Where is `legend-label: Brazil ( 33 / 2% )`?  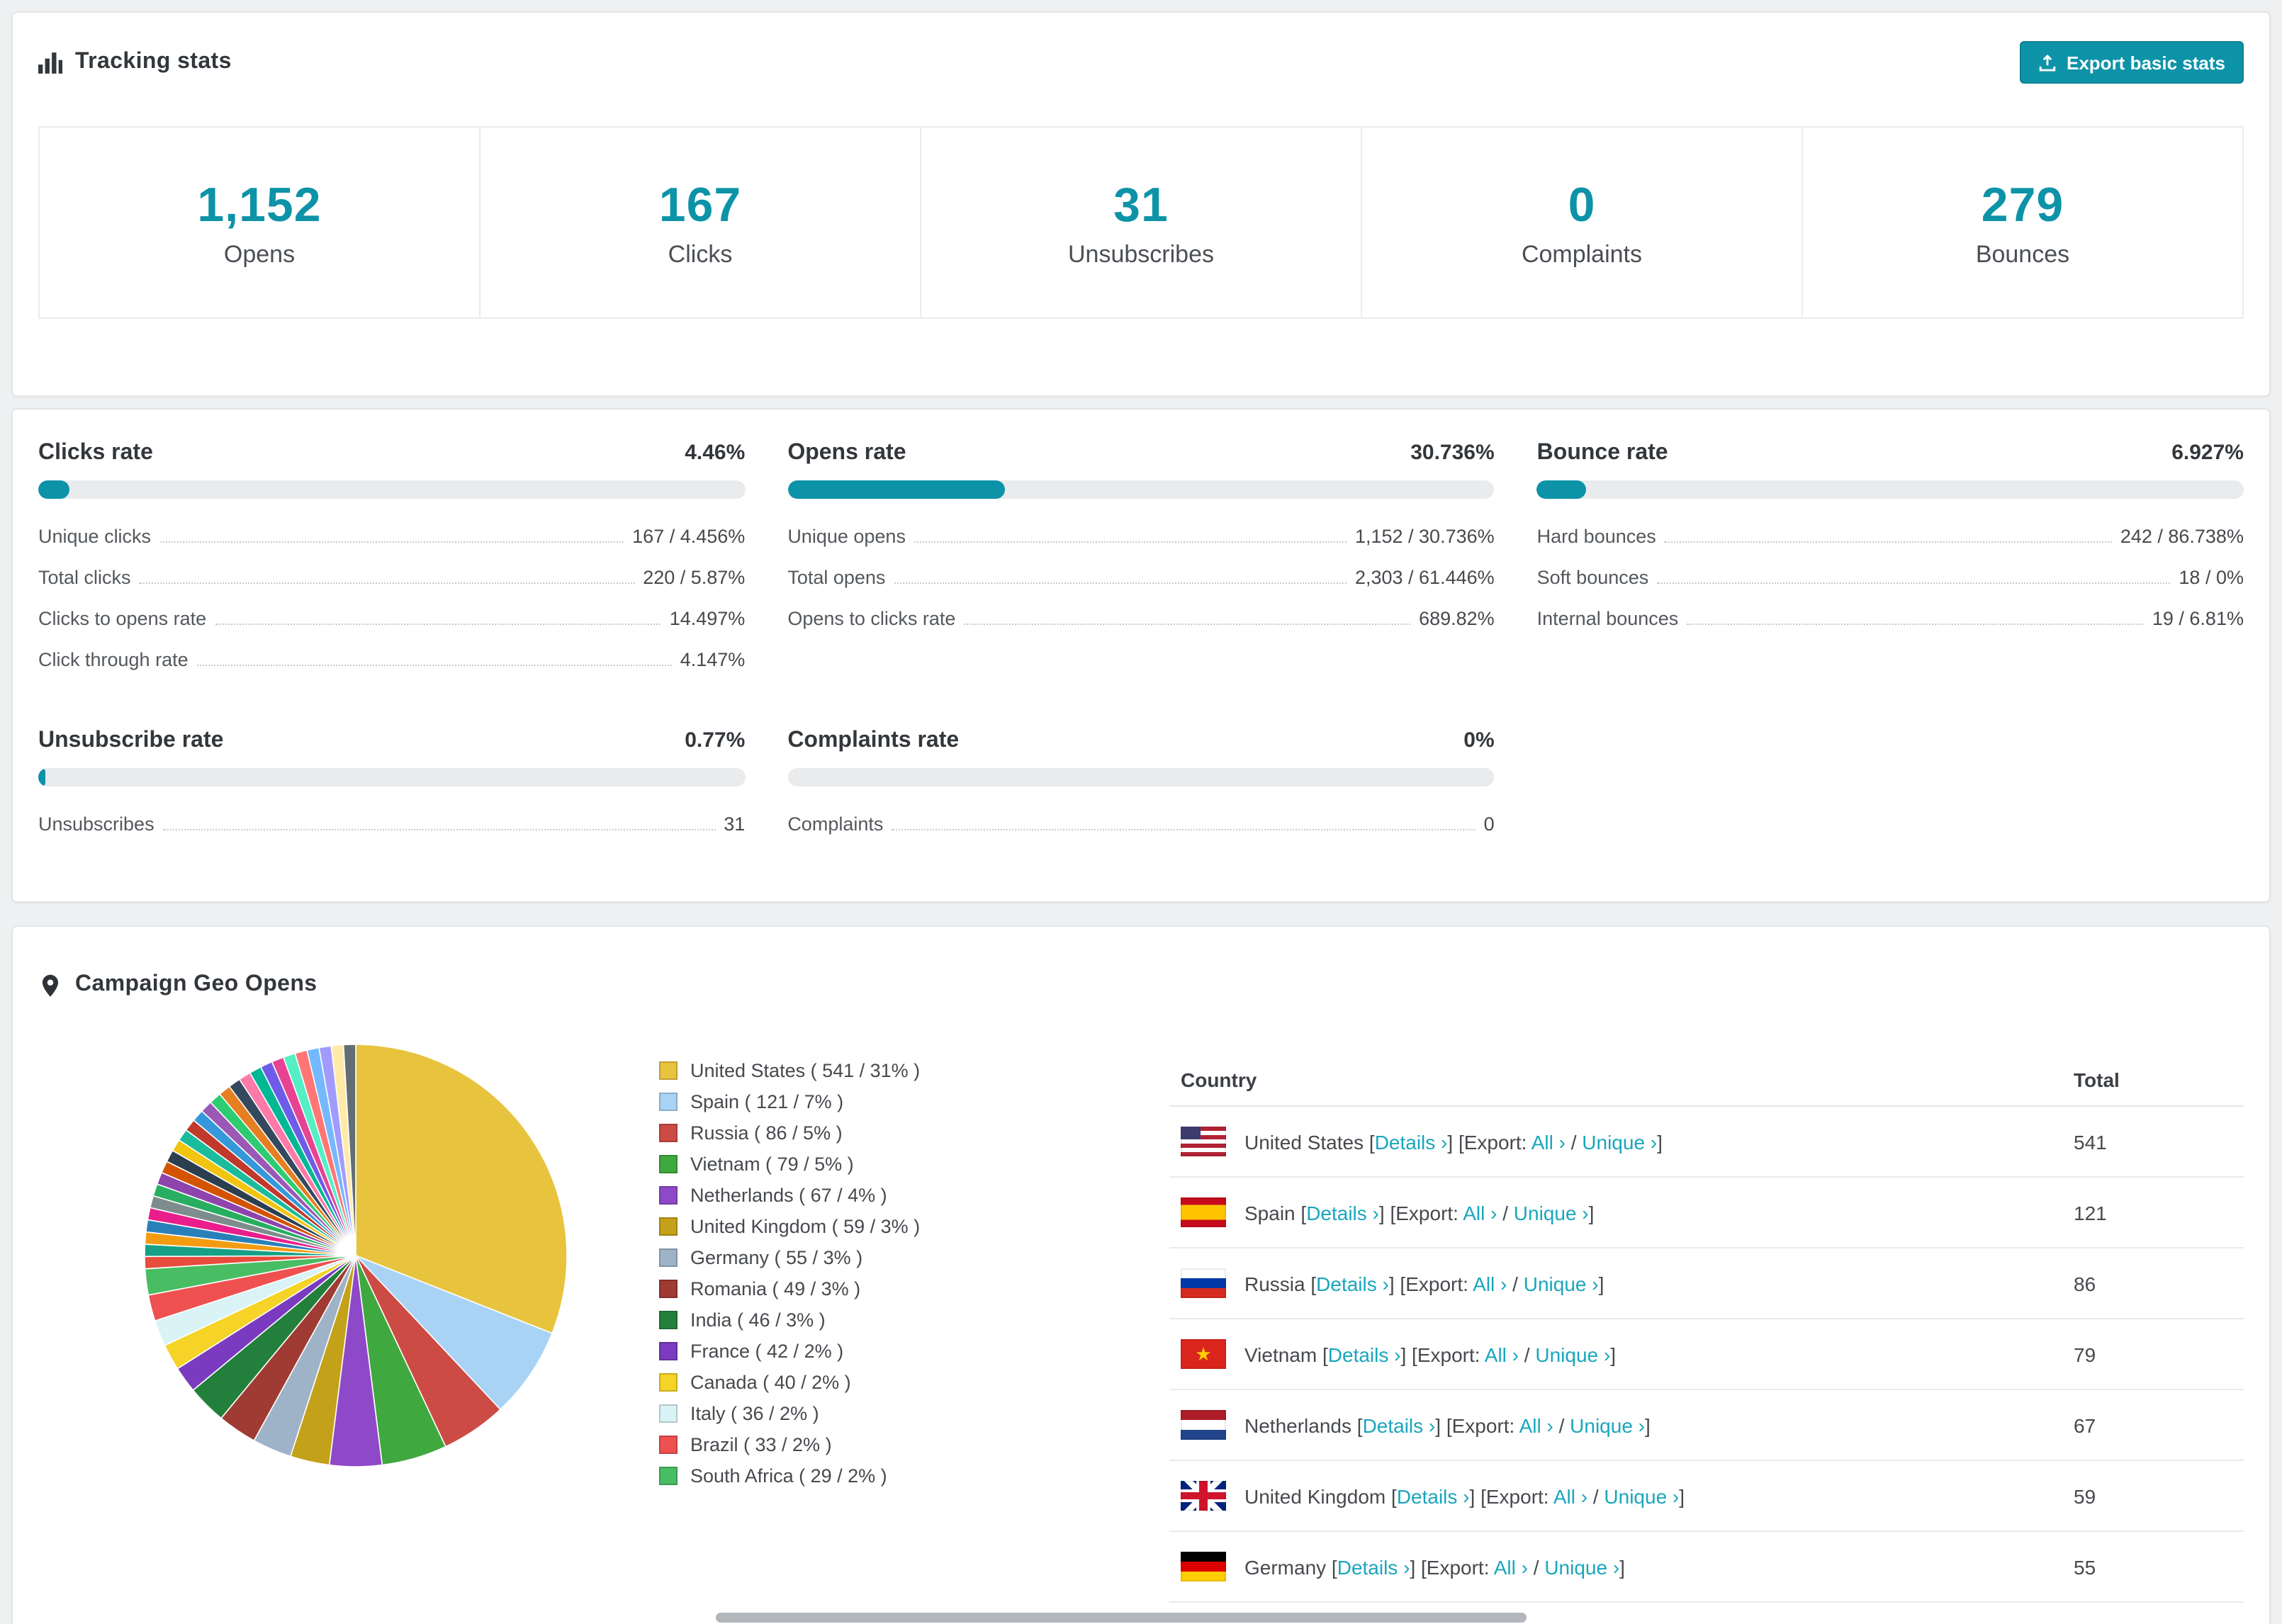 legend-label: Brazil ( 33 / 2% ) is located at coordinates (761, 1444).